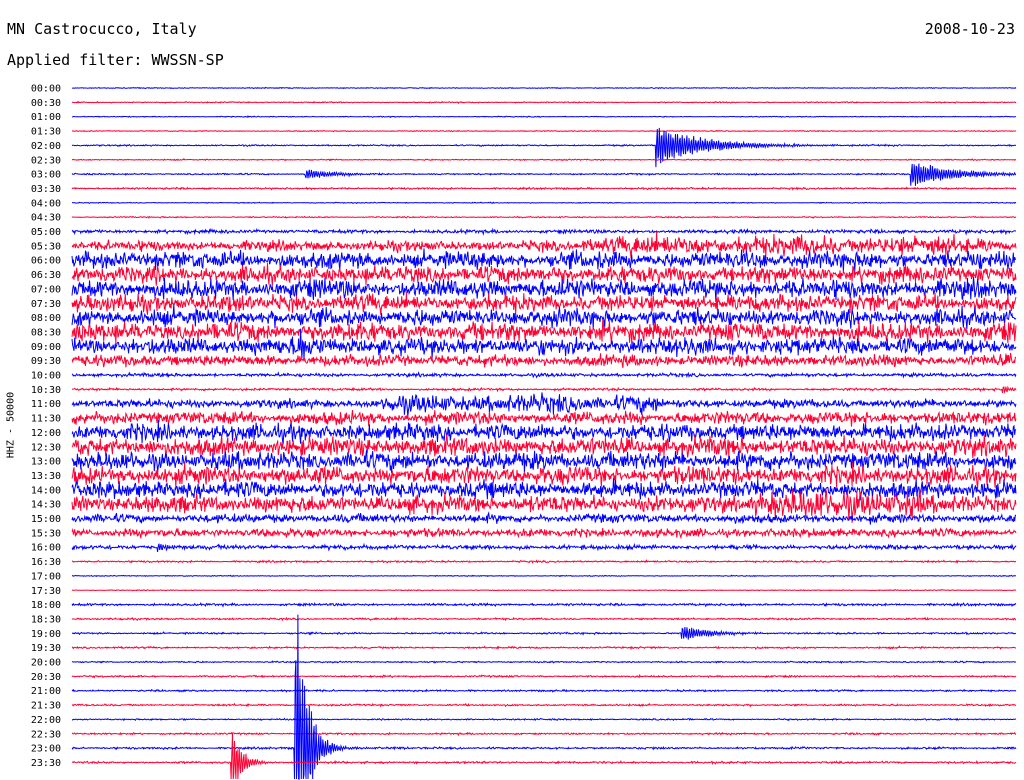  I want to click on trace-2030, so click(544, 676).